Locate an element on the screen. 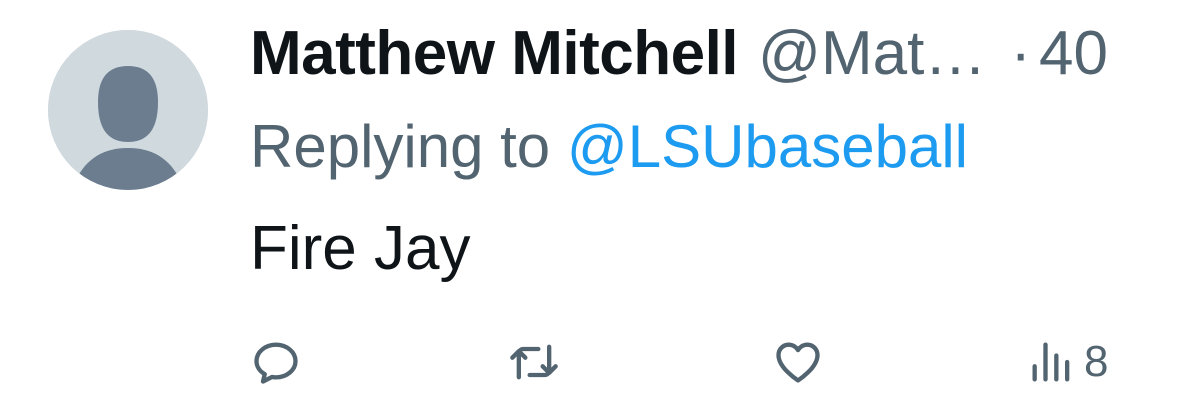  reply-icon is located at coordinates (276, 363).